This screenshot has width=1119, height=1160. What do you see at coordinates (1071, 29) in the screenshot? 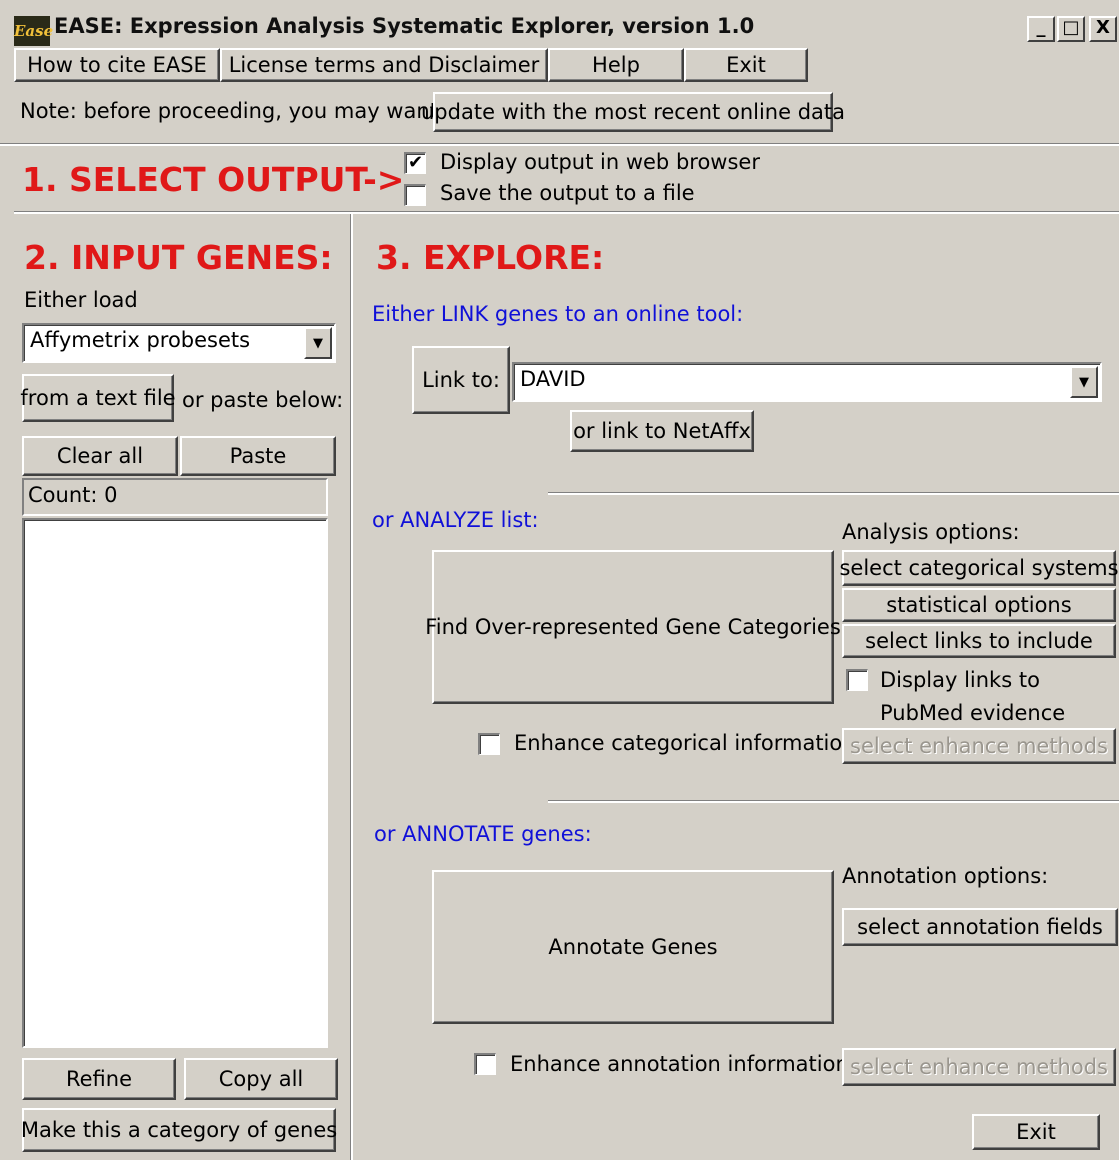
I see `maximize-button: □` at bounding box center [1071, 29].